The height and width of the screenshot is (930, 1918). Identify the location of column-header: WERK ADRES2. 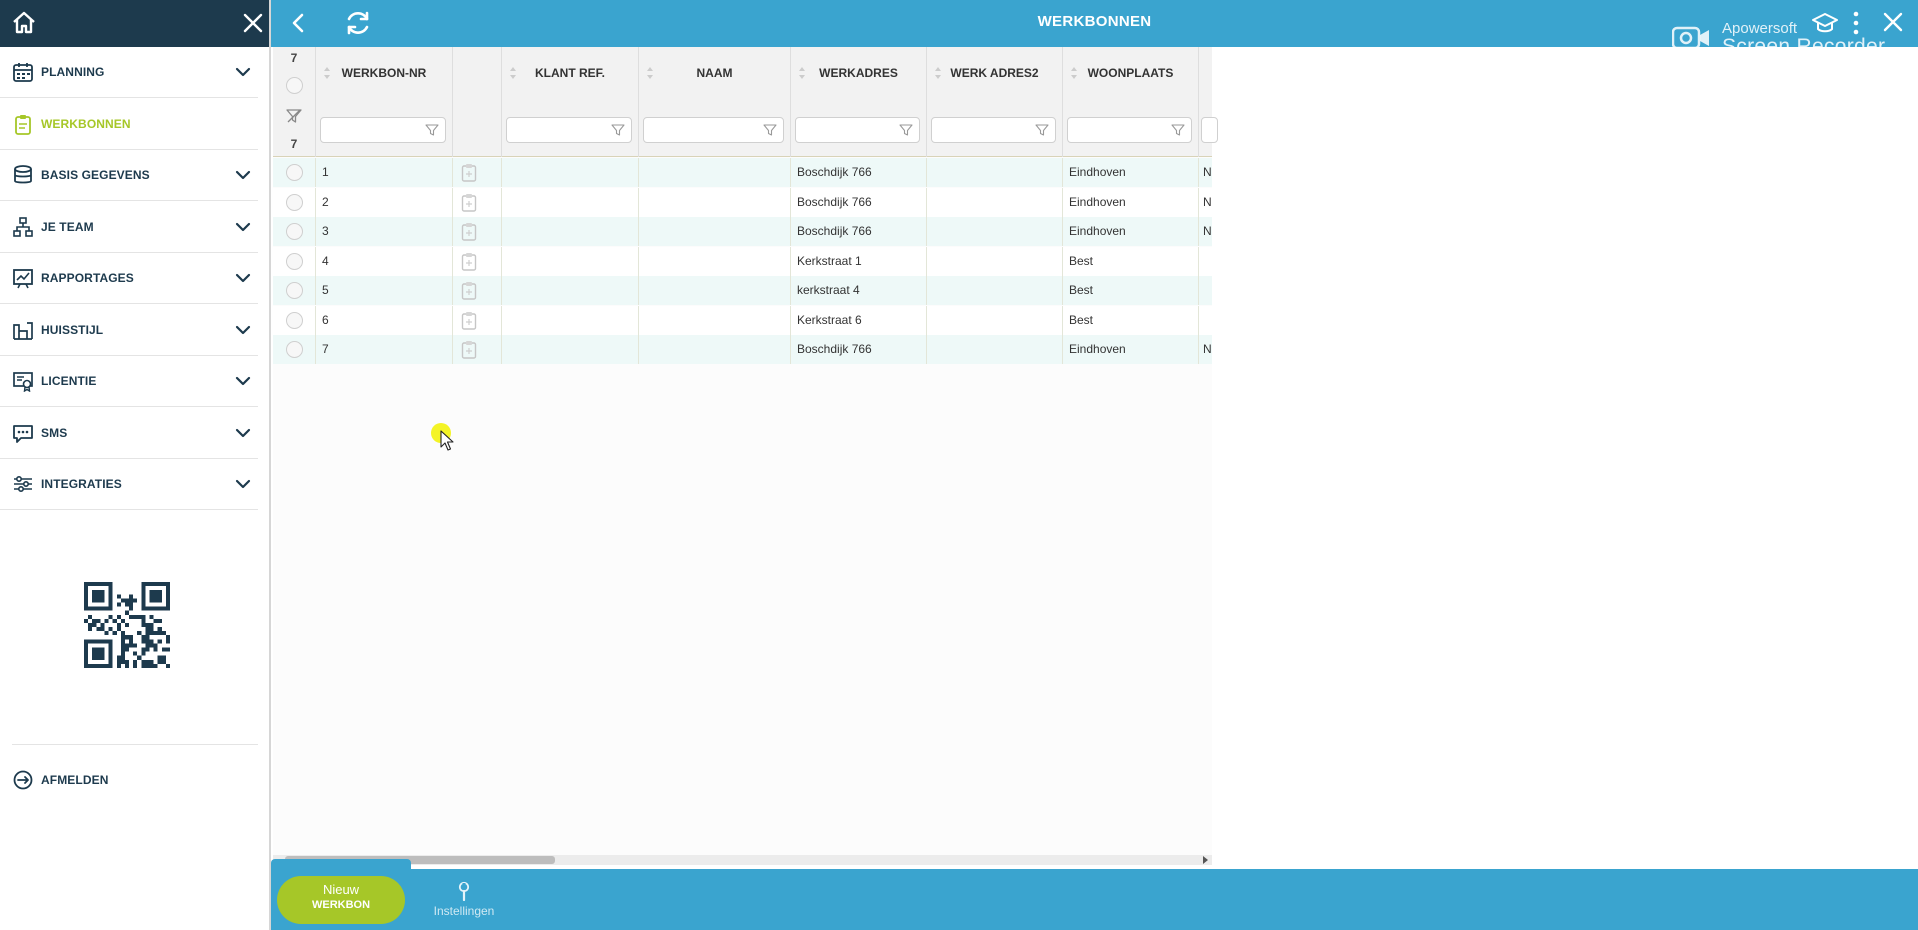
(994, 73).